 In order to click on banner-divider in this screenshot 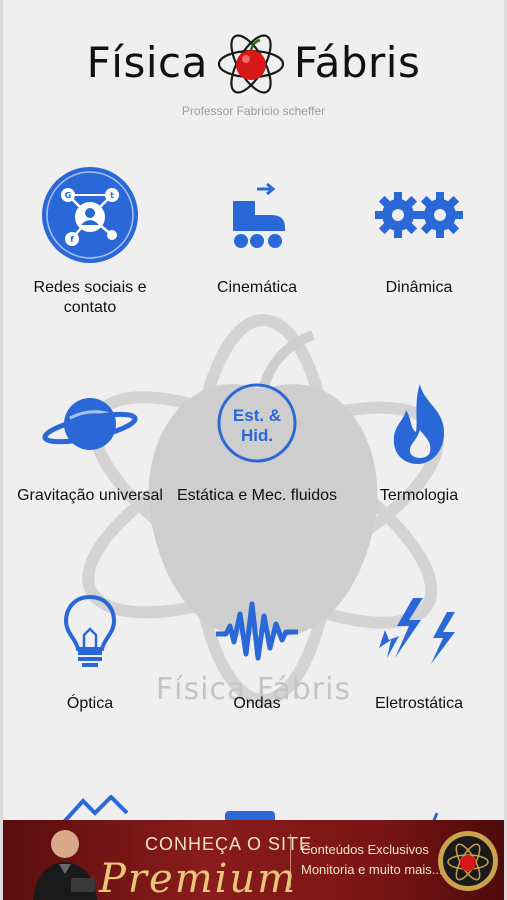, I will do `click(290, 861)`.